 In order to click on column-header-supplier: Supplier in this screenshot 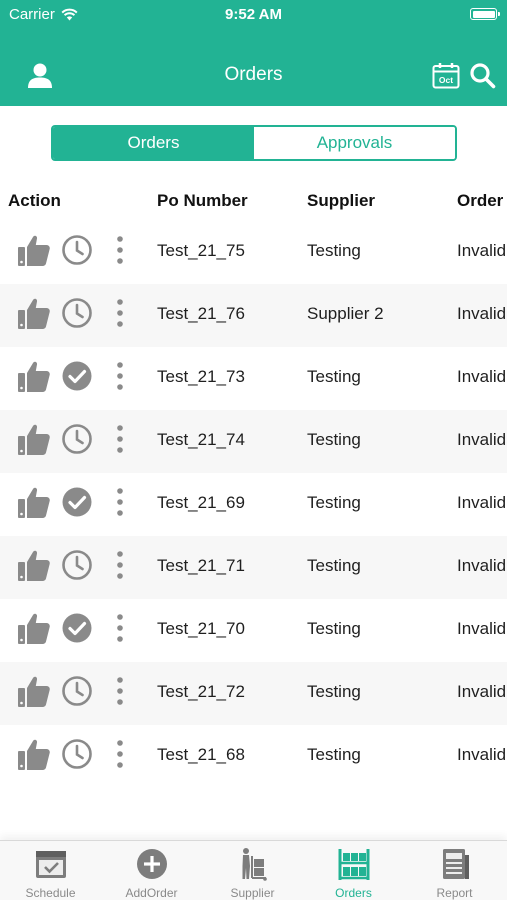, I will do `click(341, 200)`.